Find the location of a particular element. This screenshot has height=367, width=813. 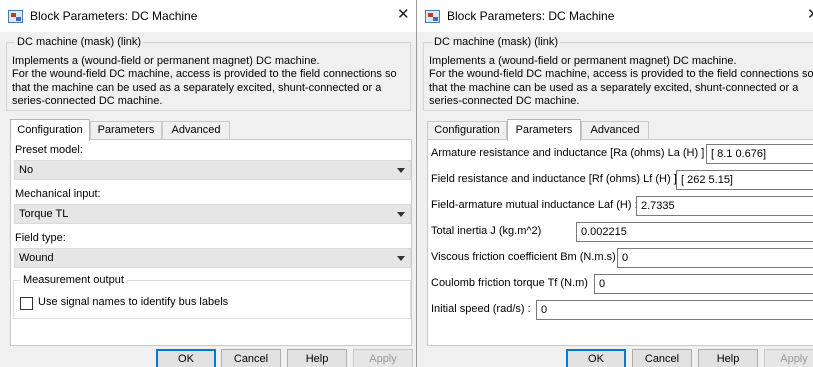

measurement-output-title: Measurement output is located at coordinates (73, 280).